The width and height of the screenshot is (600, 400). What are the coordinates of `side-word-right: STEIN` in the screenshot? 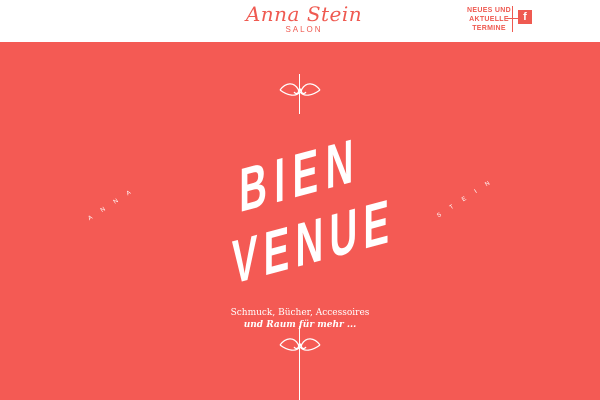 It's located at (468, 197).